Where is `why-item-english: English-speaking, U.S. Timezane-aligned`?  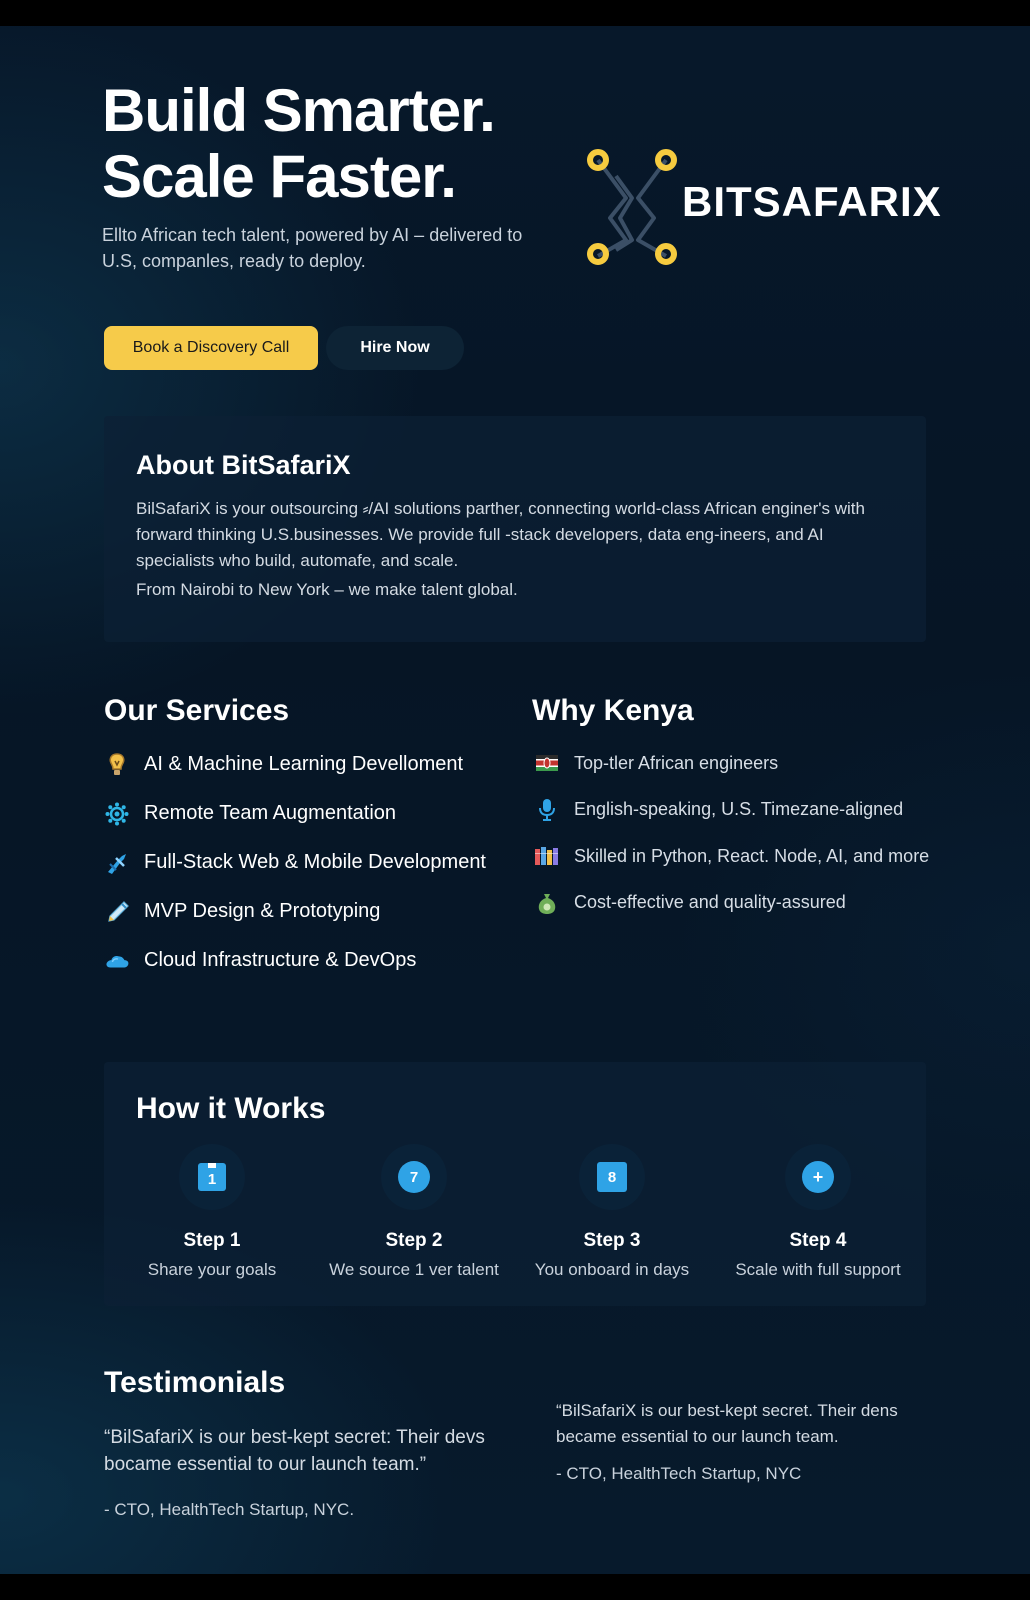 why-item-english: English-speaking, U.S. Timezane-aligned is located at coordinates (731, 810).